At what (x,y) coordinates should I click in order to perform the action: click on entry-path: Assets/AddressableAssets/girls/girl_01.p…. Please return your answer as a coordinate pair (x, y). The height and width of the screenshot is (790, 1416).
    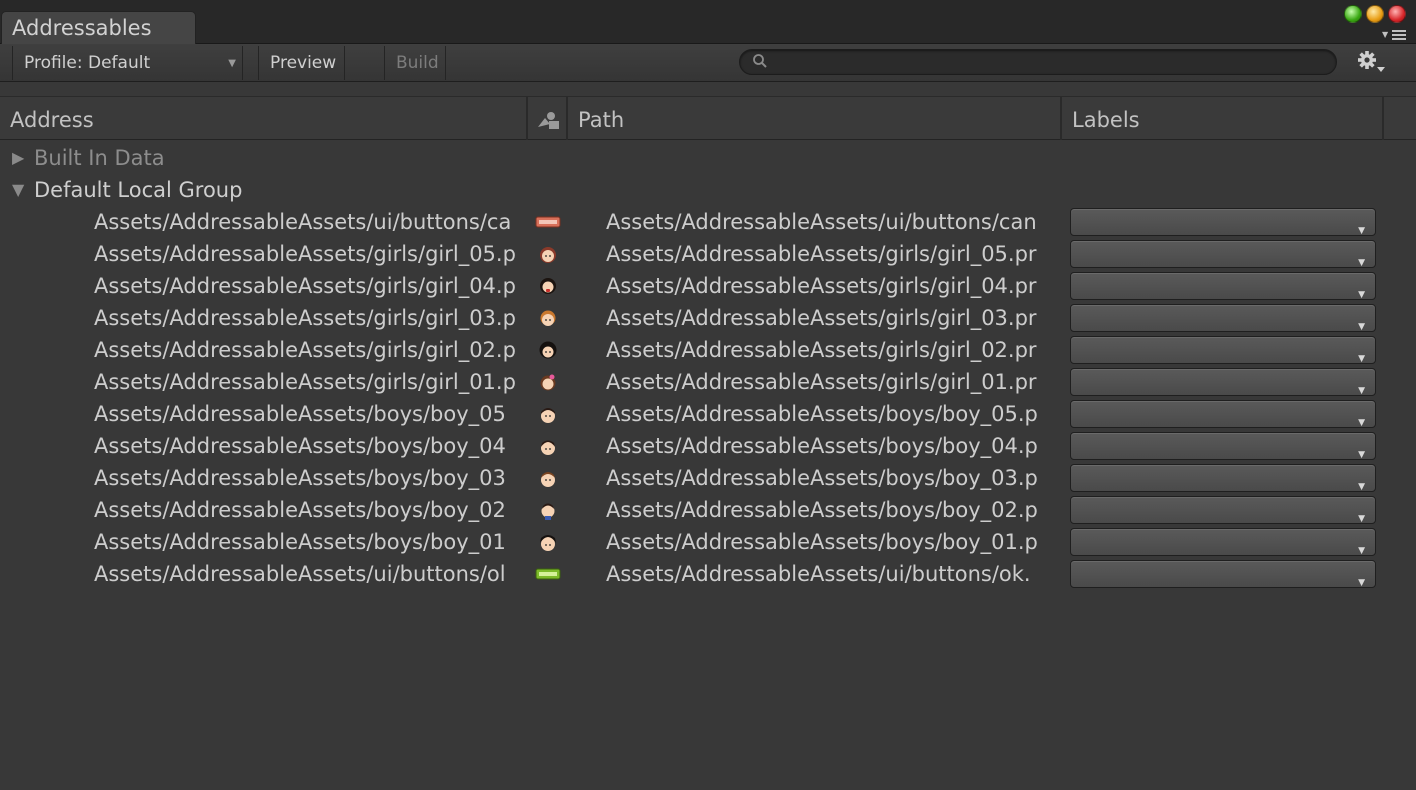
    Looking at the image, I should click on (821, 382).